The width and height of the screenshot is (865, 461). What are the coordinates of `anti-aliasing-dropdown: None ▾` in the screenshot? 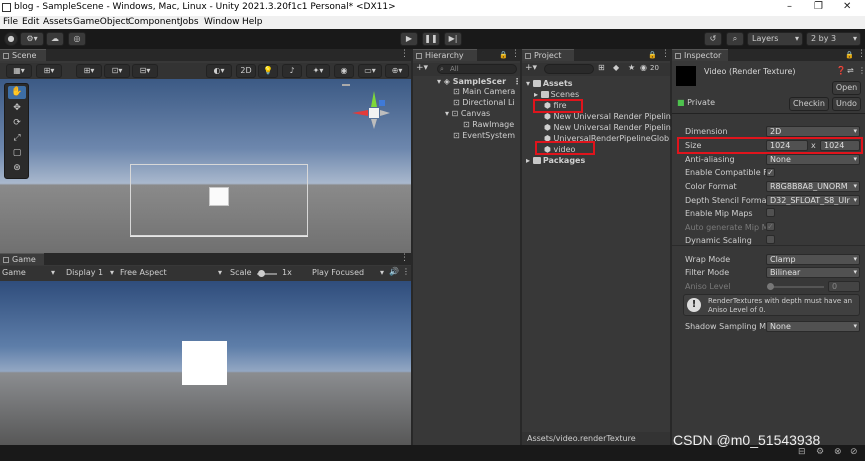 It's located at (813, 159).